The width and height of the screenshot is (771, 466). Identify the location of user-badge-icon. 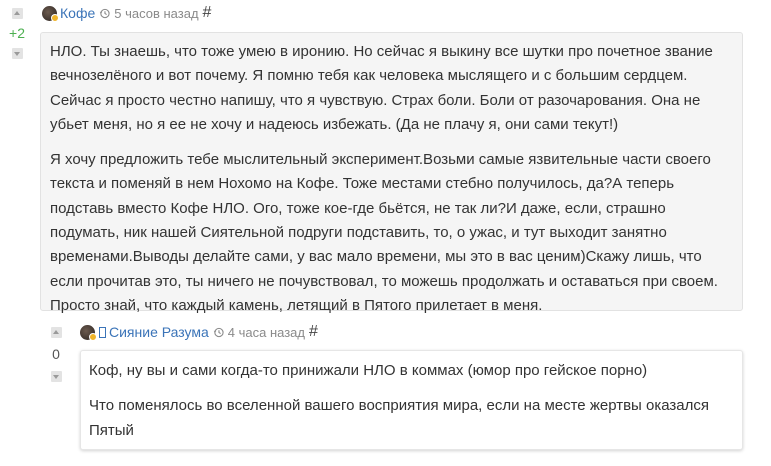
(102, 332).